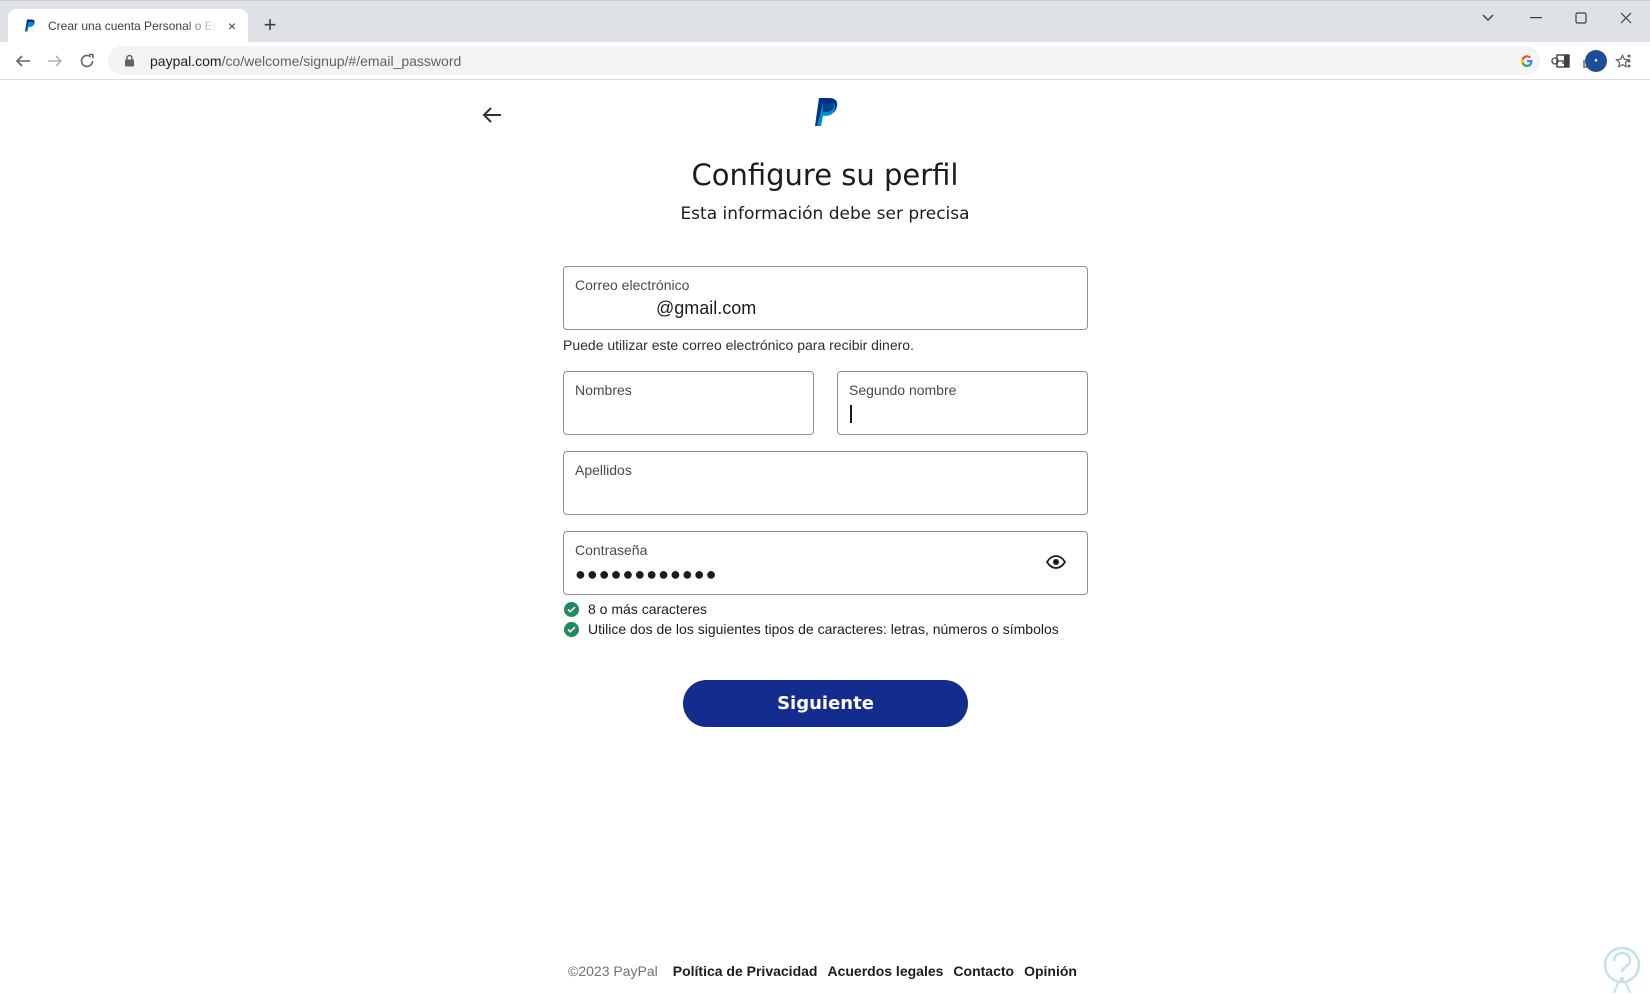  I want to click on first-name-label: Nombres, so click(603, 390).